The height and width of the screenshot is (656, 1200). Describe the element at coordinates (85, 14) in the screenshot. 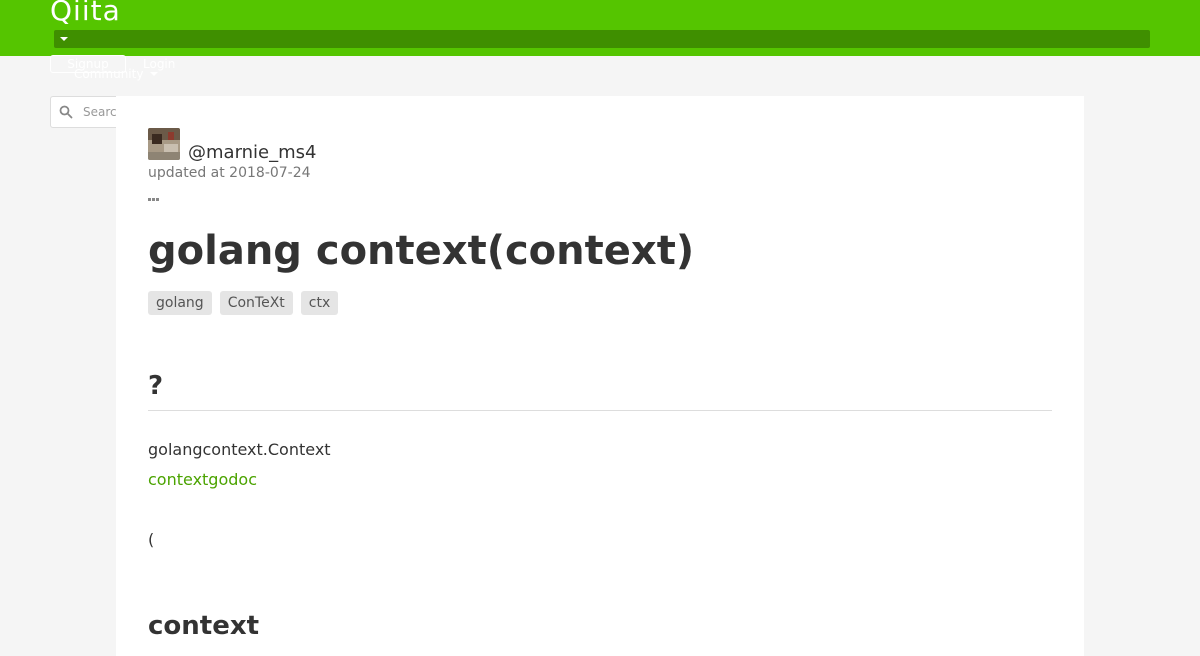

I see `qiita-logo: Qiita` at that location.